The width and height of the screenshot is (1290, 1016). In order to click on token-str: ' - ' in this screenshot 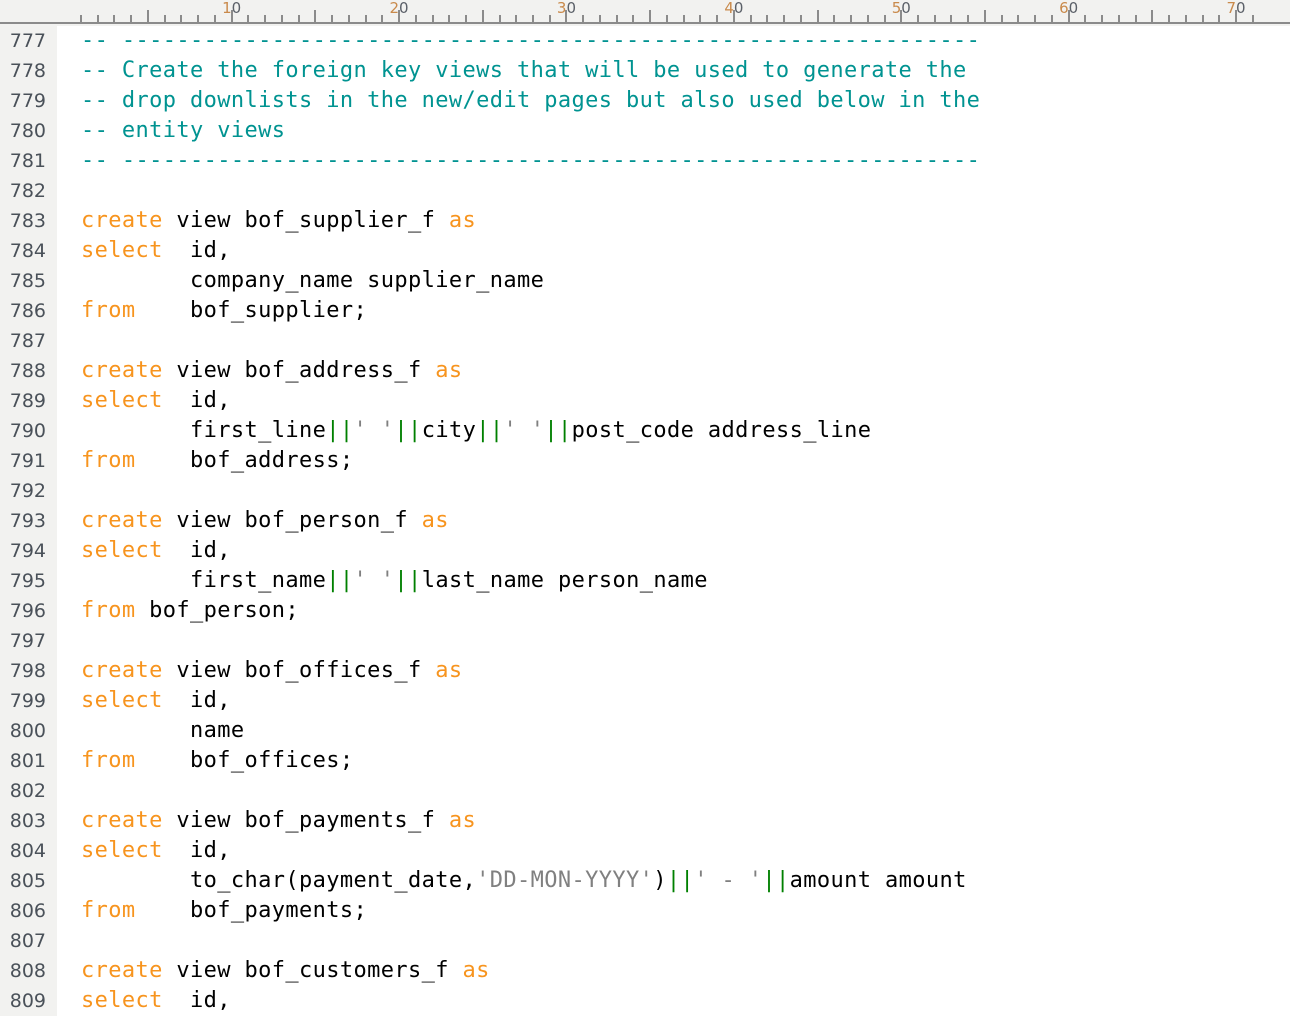, I will do `click(728, 880)`.